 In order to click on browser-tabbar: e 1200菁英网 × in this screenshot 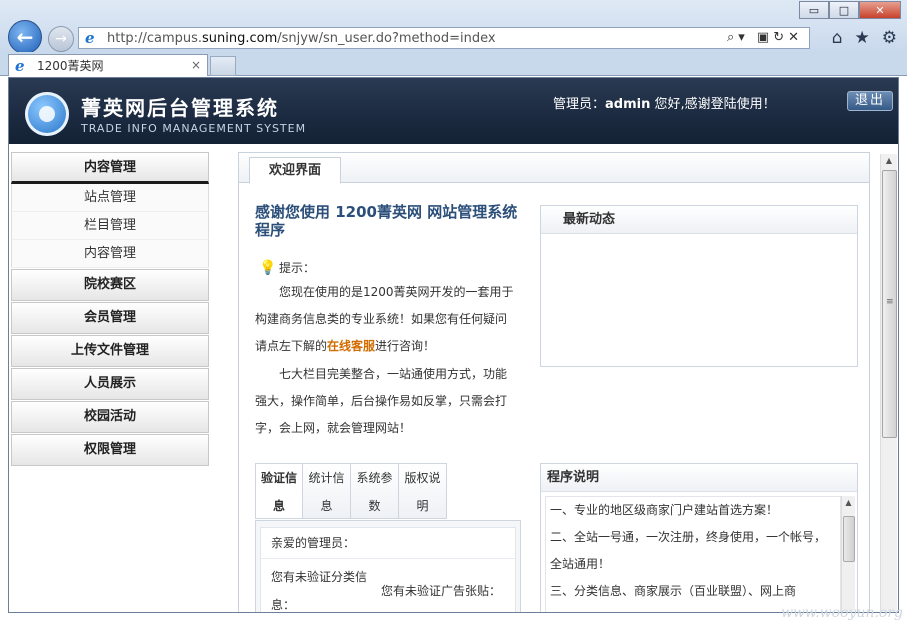, I will do `click(453, 64)`.